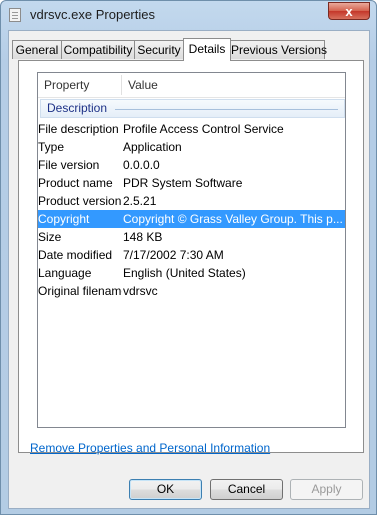 The height and width of the screenshot is (515, 377). What do you see at coordinates (143, 237) in the screenshot?
I see `property-value: 148 KB` at bounding box center [143, 237].